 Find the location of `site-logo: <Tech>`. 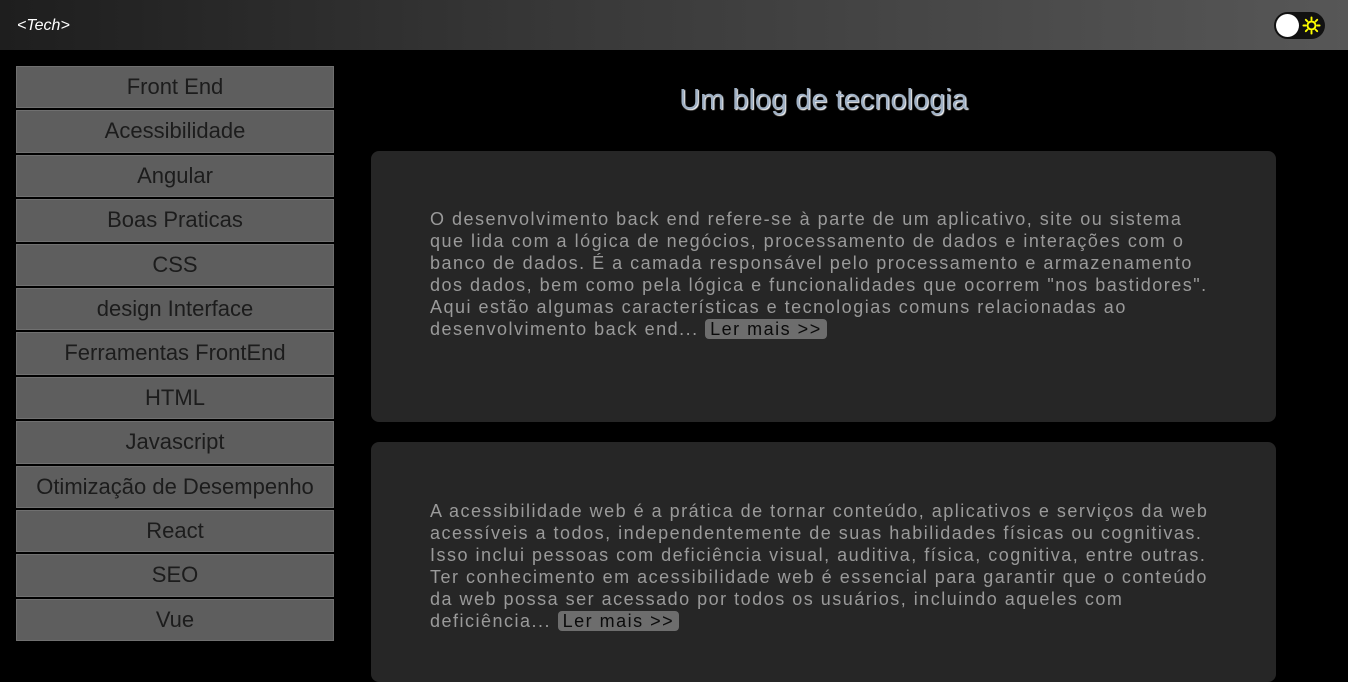

site-logo: <Tech> is located at coordinates (43, 26).